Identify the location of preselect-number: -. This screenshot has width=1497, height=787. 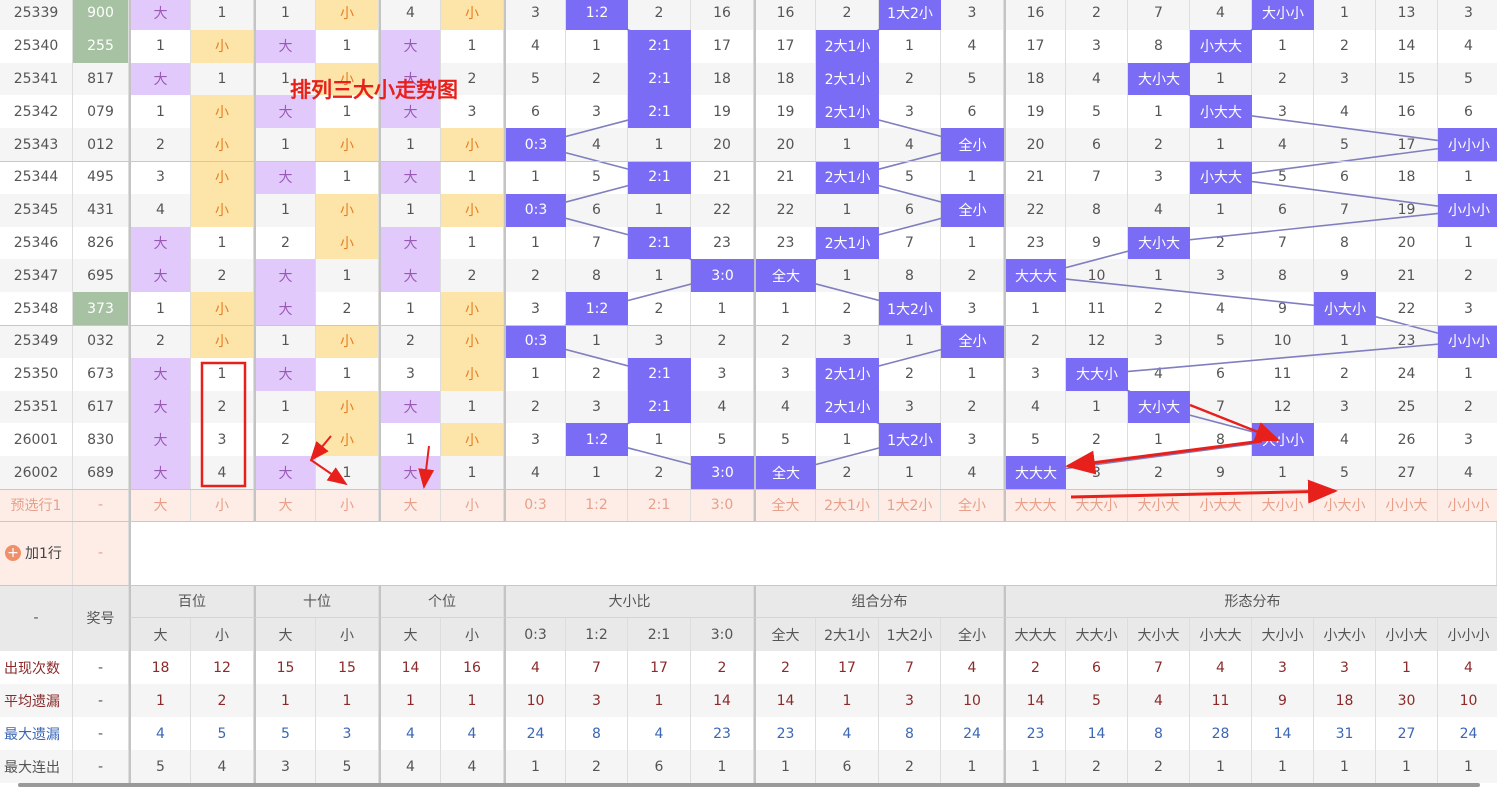
(101, 505).